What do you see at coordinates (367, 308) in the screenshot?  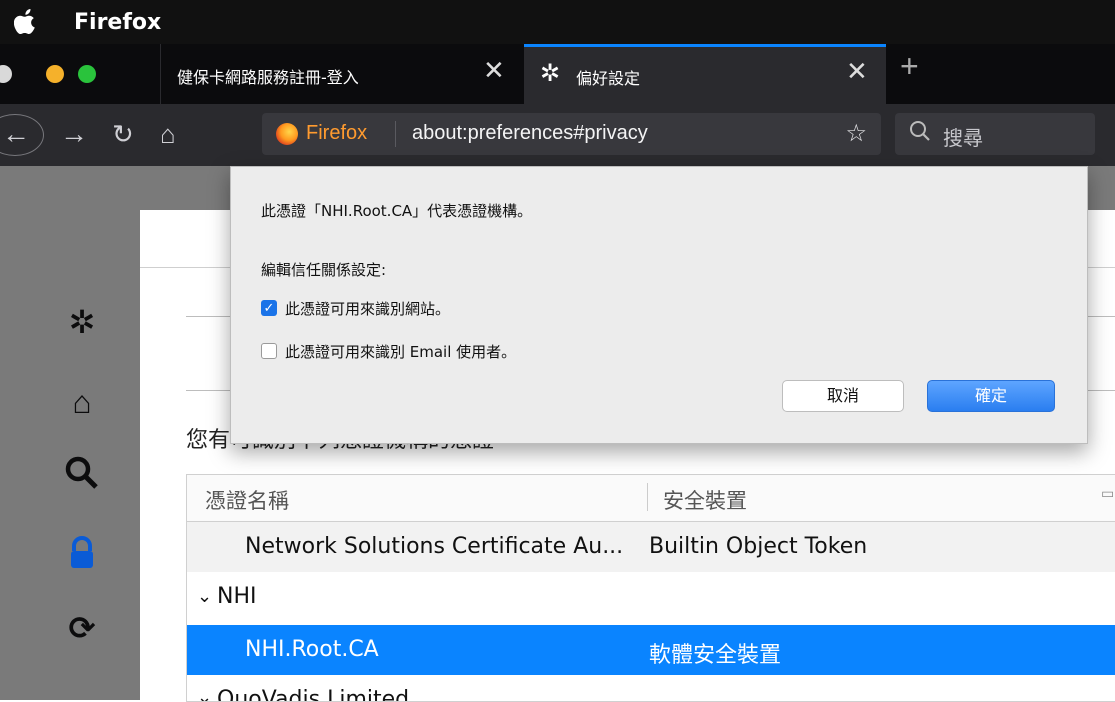 I see `trust-websites-label: 此憑證可用來識別網站。` at bounding box center [367, 308].